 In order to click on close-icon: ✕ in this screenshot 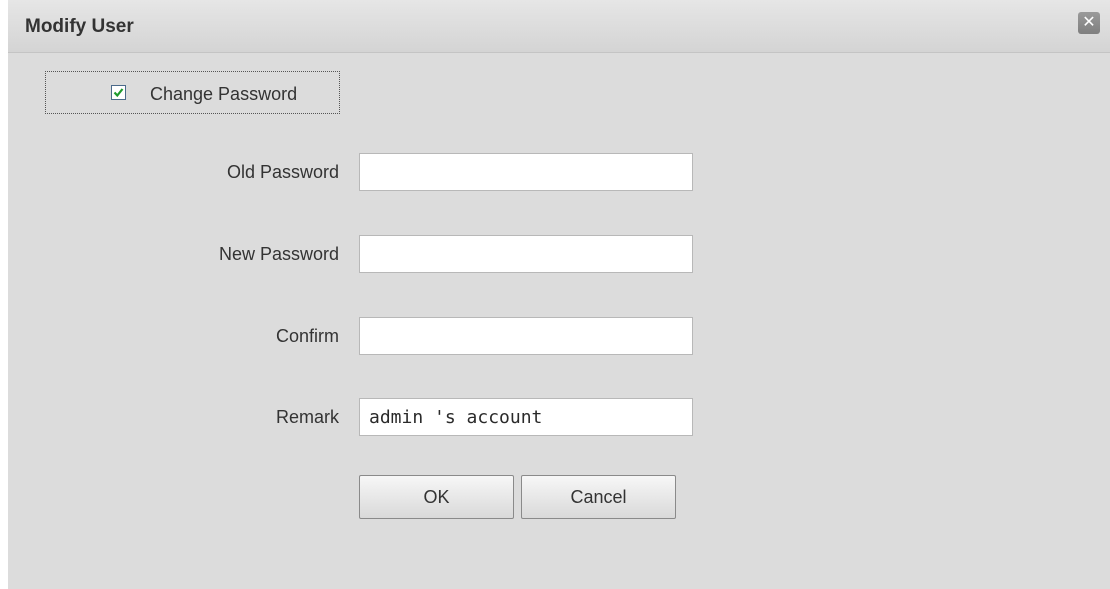, I will do `click(1089, 23)`.